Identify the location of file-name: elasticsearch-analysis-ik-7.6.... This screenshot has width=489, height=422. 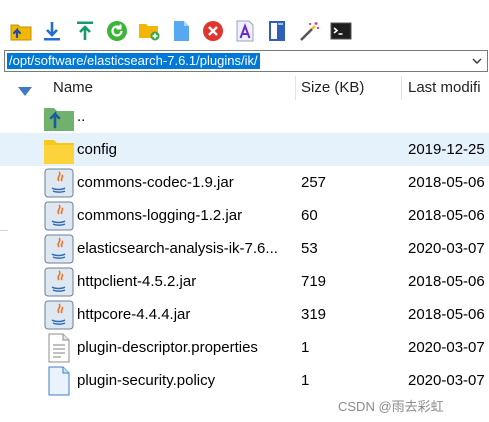
(177, 248).